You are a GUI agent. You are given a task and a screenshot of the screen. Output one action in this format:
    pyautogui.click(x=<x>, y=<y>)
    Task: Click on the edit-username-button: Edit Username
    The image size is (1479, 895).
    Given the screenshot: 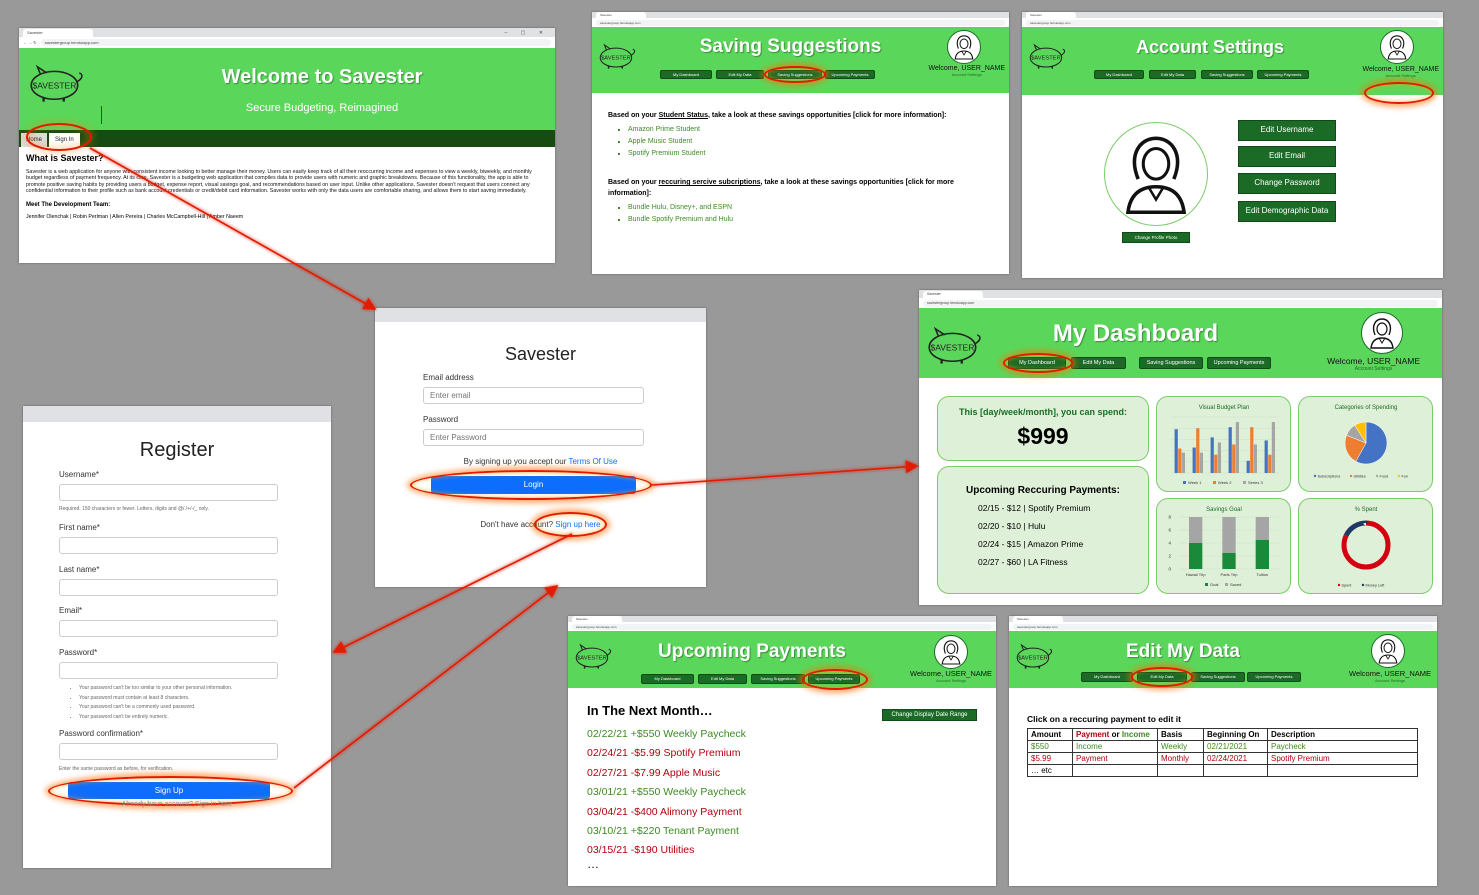 What is the action you would take?
    pyautogui.click(x=1287, y=130)
    